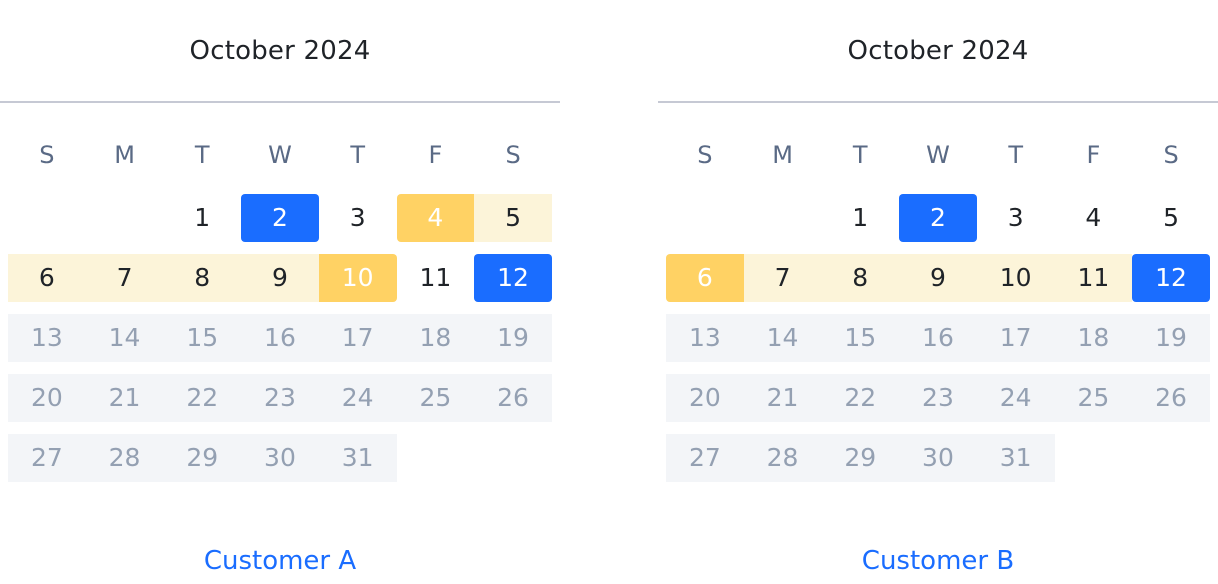 The width and height of the screenshot is (1218, 584). I want to click on day-cell-in-range: 10, so click(1015, 278).